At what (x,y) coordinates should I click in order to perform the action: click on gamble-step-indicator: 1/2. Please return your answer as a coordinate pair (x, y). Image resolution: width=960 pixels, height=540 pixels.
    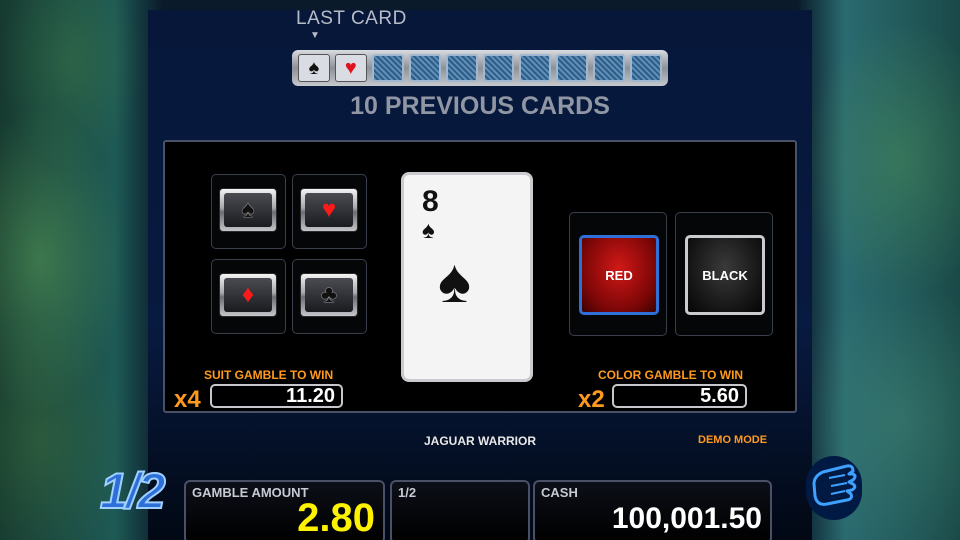
    Looking at the image, I should click on (132, 491).